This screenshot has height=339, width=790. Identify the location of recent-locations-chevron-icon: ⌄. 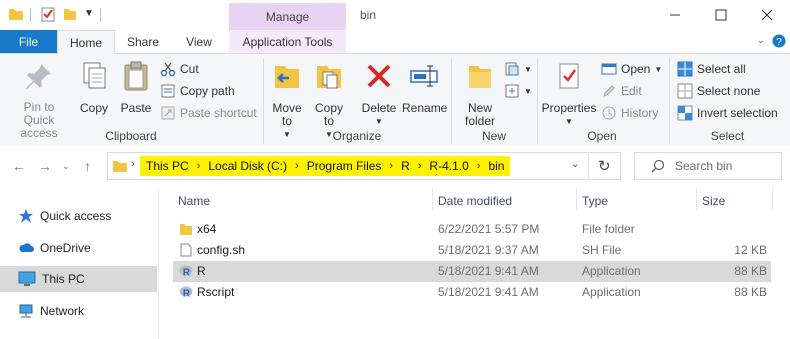
(66, 166).